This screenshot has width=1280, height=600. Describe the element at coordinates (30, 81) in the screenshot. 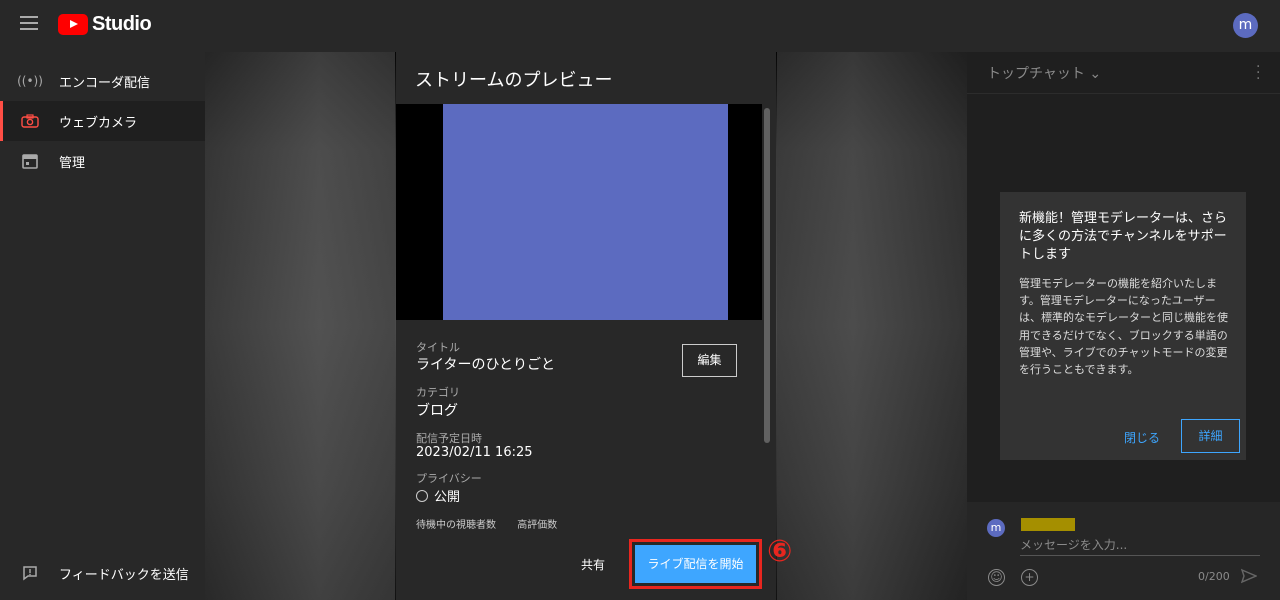

I see `broadcast-icon: ((•))` at that location.